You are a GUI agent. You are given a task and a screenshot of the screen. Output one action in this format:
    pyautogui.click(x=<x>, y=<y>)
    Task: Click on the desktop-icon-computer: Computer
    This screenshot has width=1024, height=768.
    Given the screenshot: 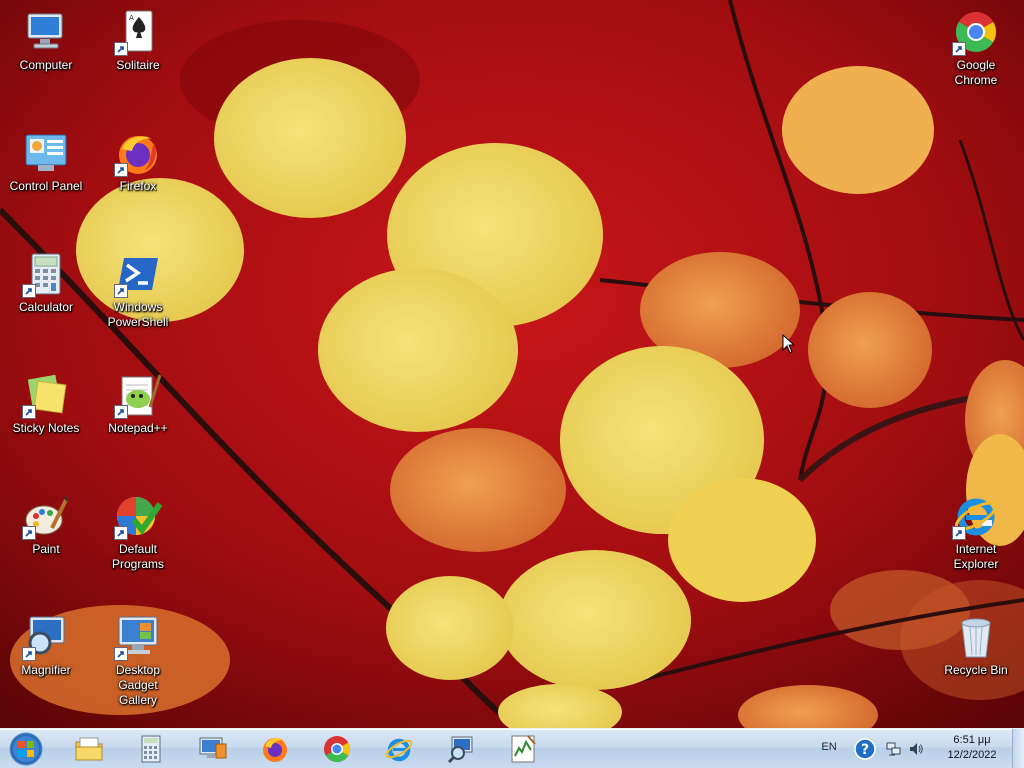 What is the action you would take?
    pyautogui.click(x=46, y=57)
    